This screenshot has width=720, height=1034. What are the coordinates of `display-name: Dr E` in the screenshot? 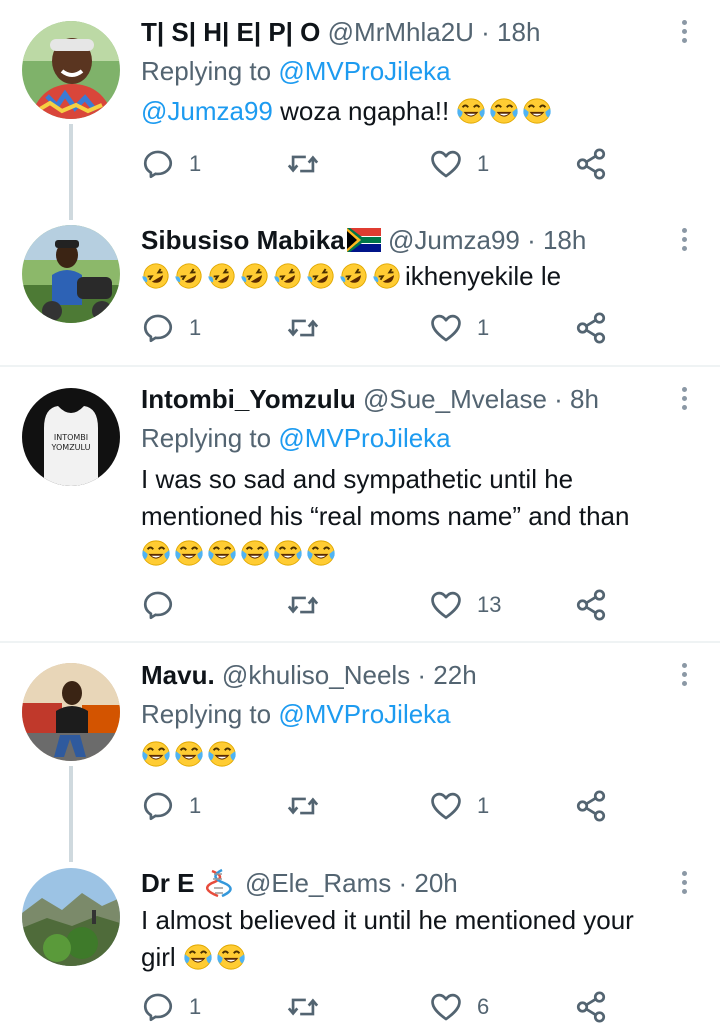 It's located at (167, 883).